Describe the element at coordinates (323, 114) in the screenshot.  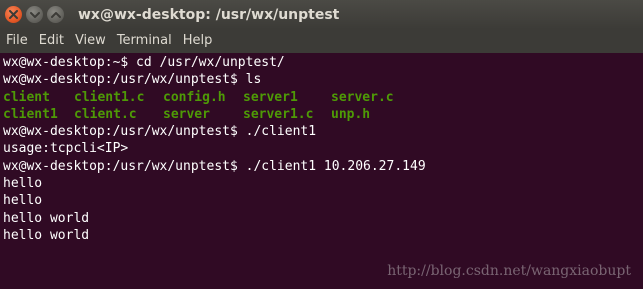
I see `ls-output-row: client1 client.c server server1.c unp.h` at that location.